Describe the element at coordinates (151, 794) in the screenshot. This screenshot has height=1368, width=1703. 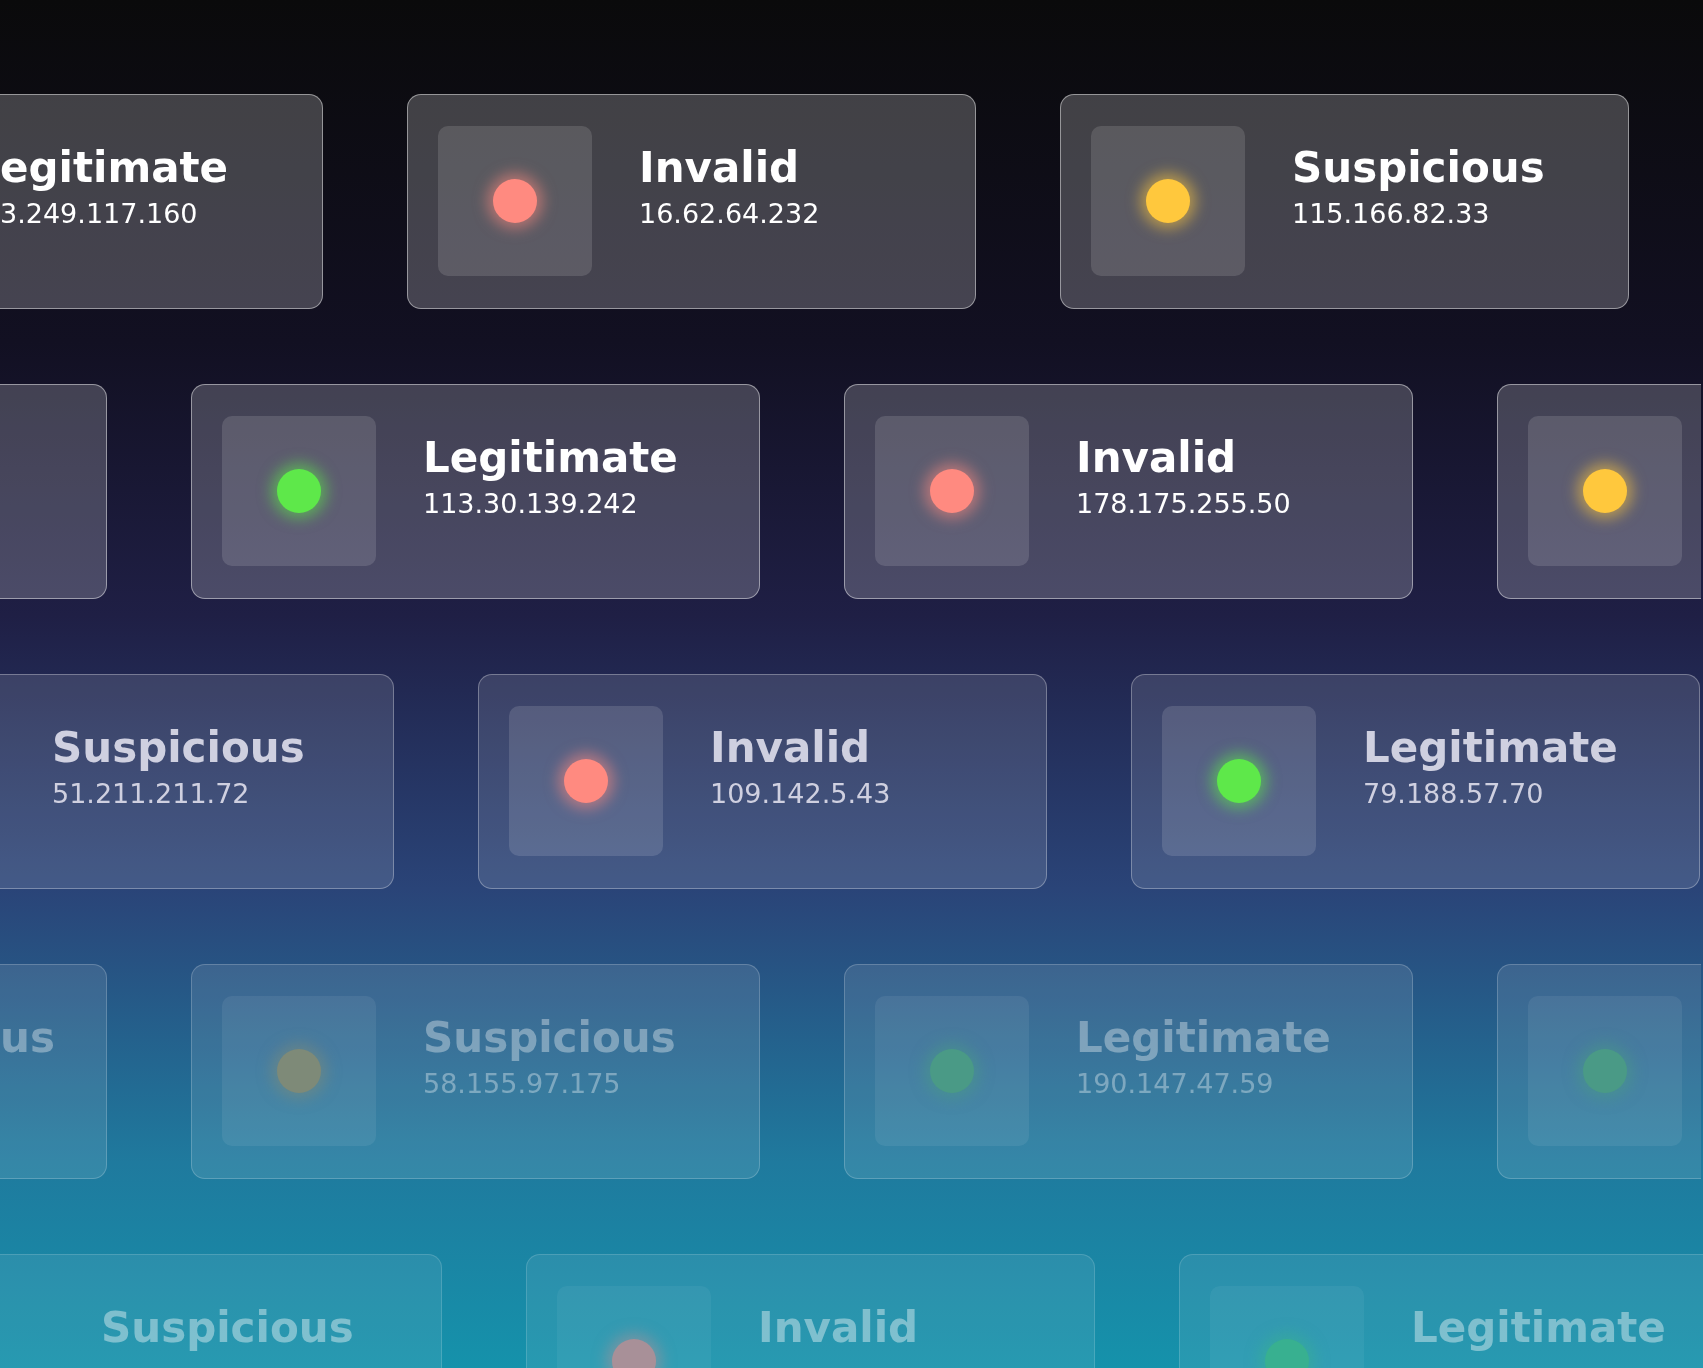
I see `ip-address: 51.211.211.72` at that location.